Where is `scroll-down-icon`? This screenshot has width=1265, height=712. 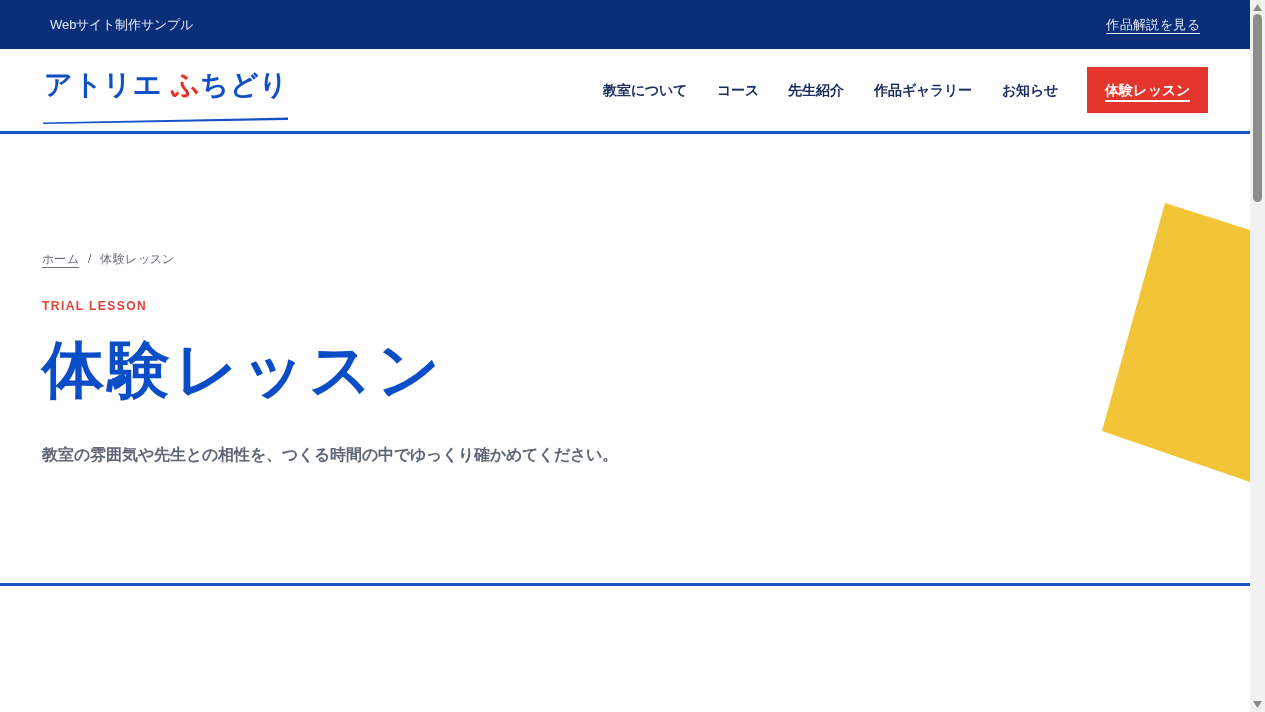
scroll-down-icon is located at coordinates (1257, 704).